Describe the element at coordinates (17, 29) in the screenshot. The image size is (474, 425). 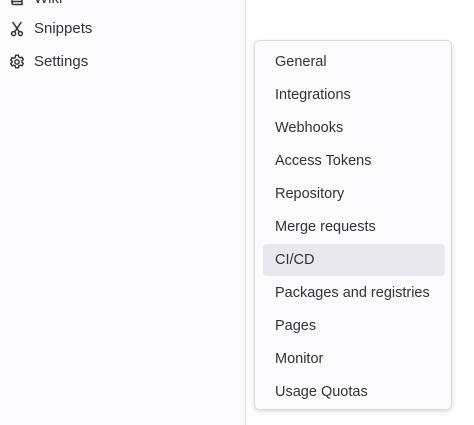
I see `scissors-icon` at that location.